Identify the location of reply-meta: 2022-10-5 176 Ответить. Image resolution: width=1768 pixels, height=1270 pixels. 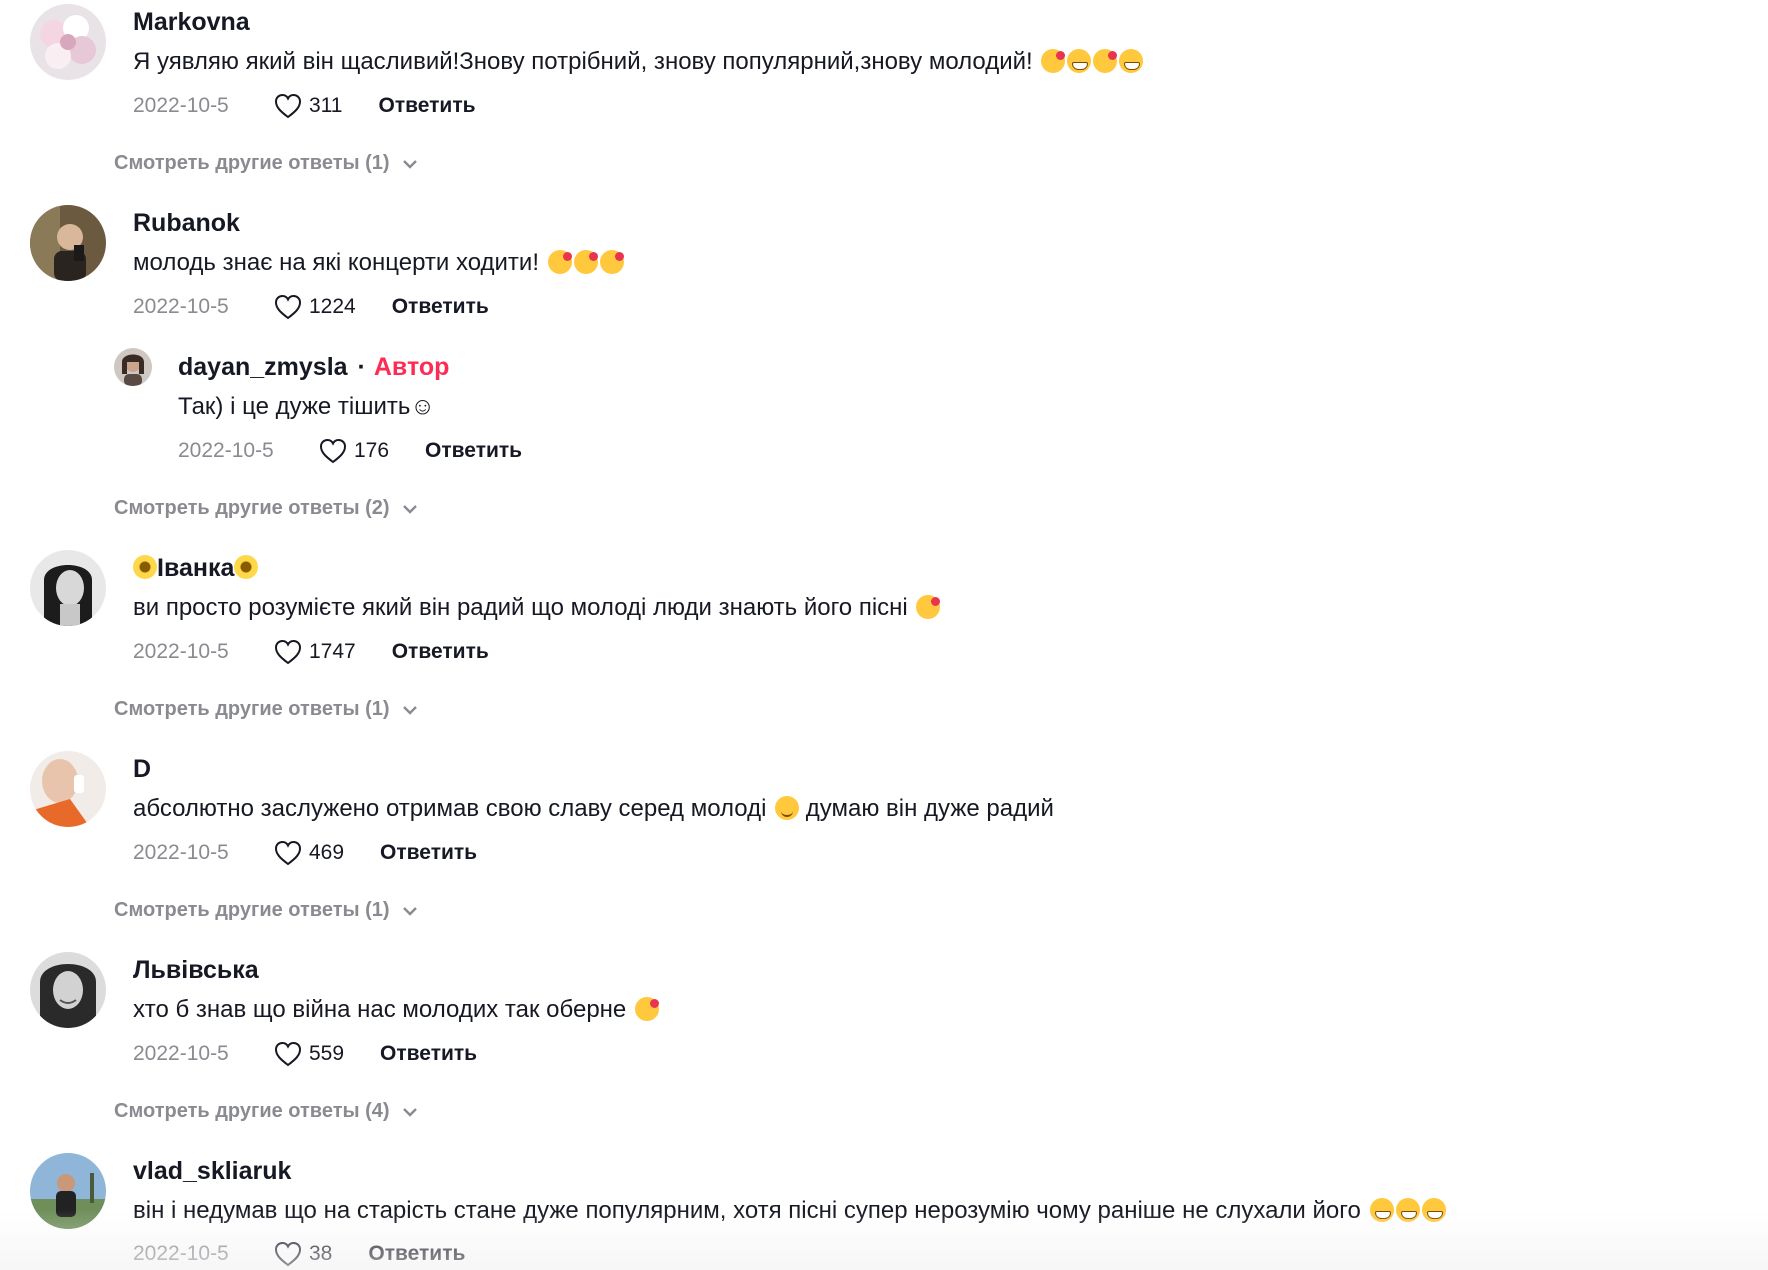
(350, 451).